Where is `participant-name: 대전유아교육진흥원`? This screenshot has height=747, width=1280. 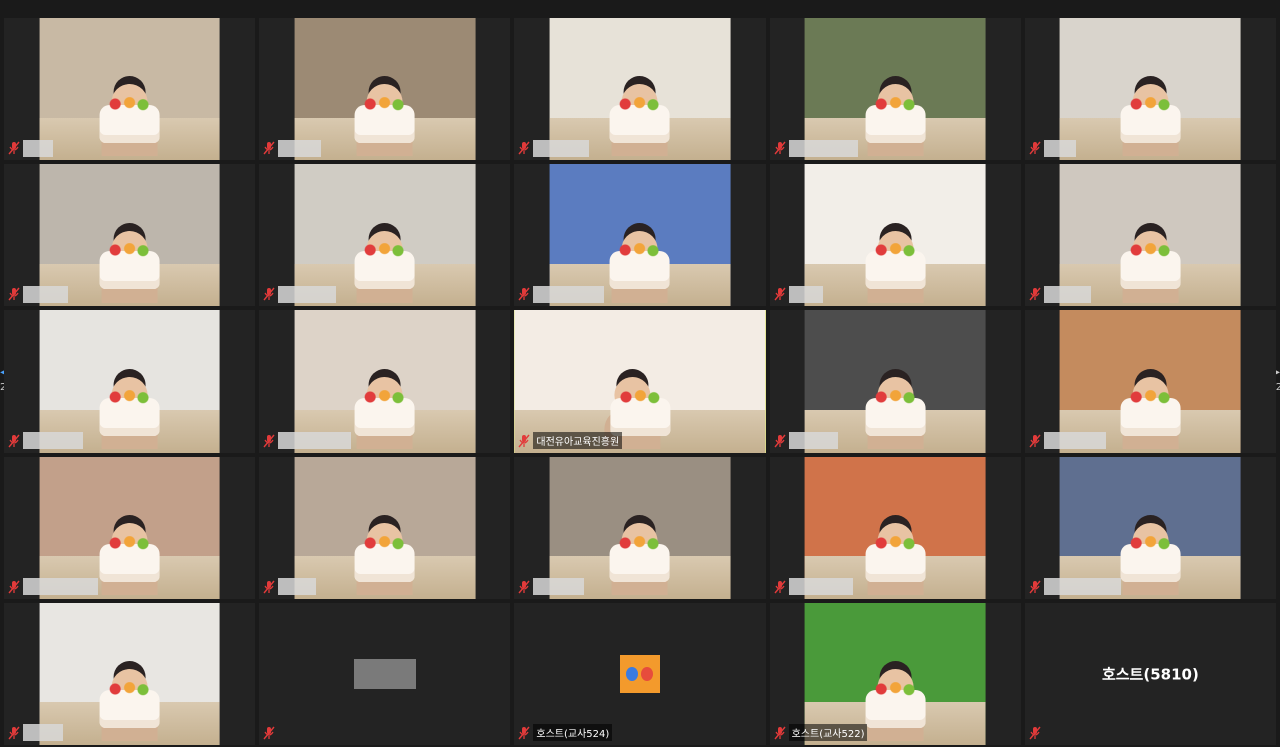
participant-name: 대전유아교육진흥원 is located at coordinates (578, 441).